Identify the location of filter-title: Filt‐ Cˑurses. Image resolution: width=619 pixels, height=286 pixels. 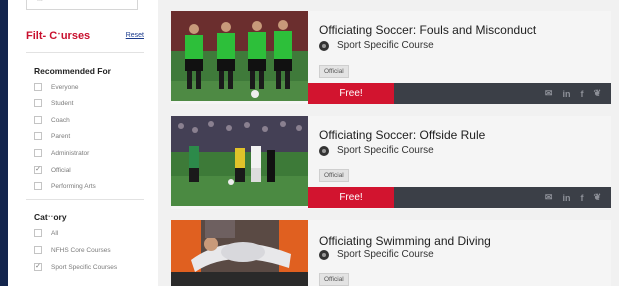
(58, 36).